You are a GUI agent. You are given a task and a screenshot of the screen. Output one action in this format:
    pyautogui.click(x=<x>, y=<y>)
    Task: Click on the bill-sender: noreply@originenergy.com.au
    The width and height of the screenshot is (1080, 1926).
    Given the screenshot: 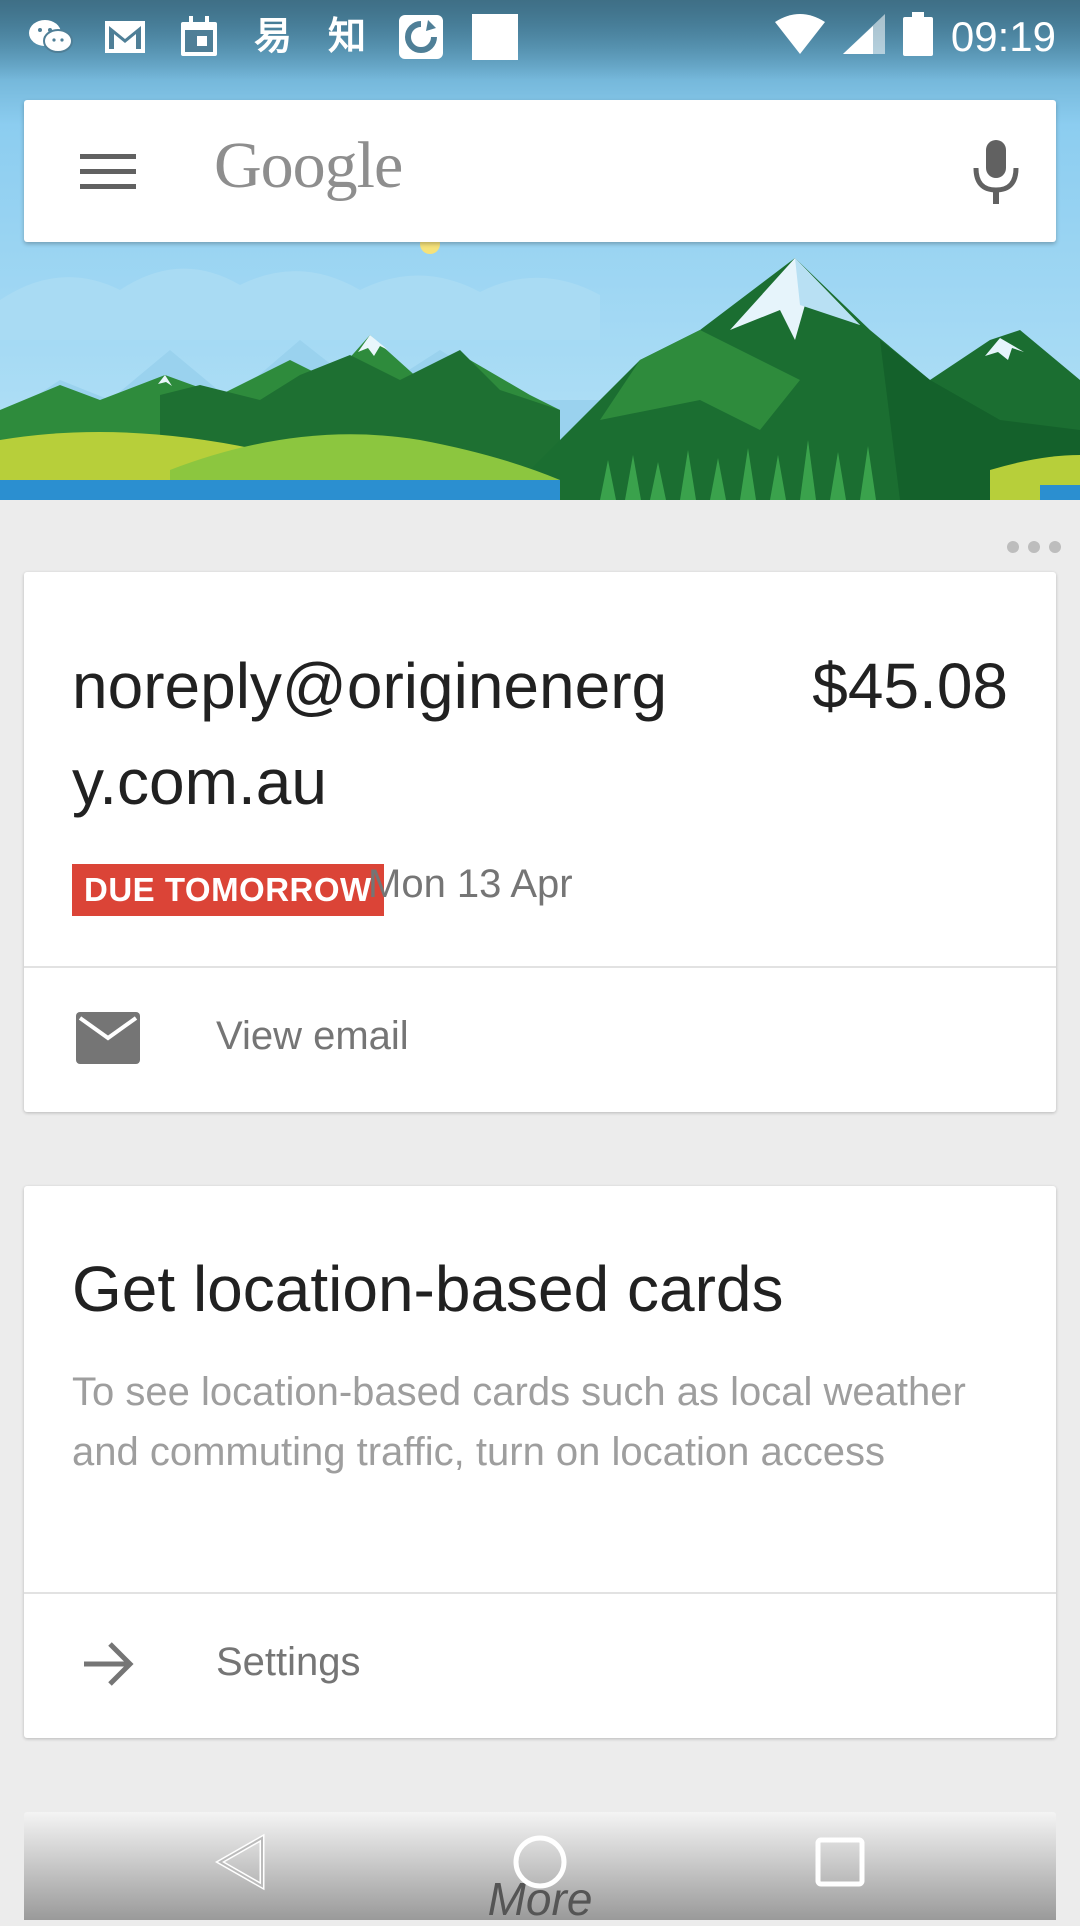 What is the action you would take?
    pyautogui.click(x=370, y=734)
    